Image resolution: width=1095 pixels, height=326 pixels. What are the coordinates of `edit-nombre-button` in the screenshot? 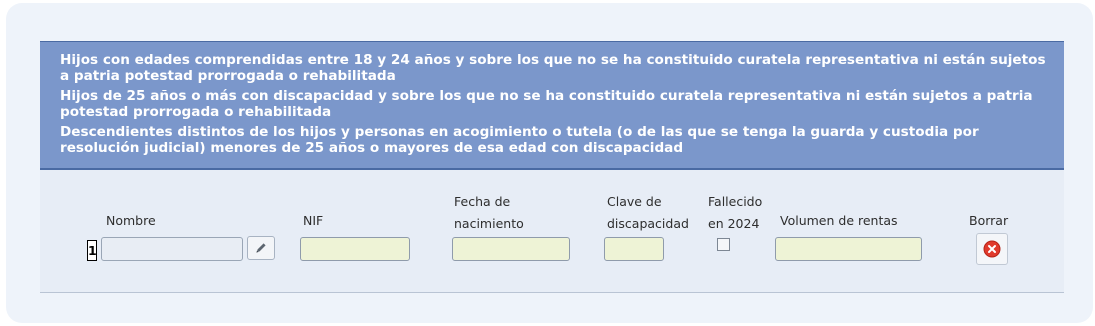 It's located at (261, 248).